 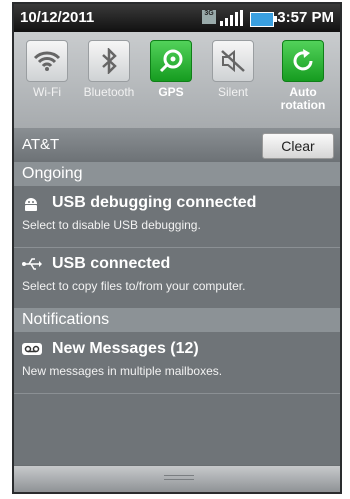 What do you see at coordinates (122, 371) in the screenshot?
I see `notification-subtitle: New messages in multiple mailboxes.` at bounding box center [122, 371].